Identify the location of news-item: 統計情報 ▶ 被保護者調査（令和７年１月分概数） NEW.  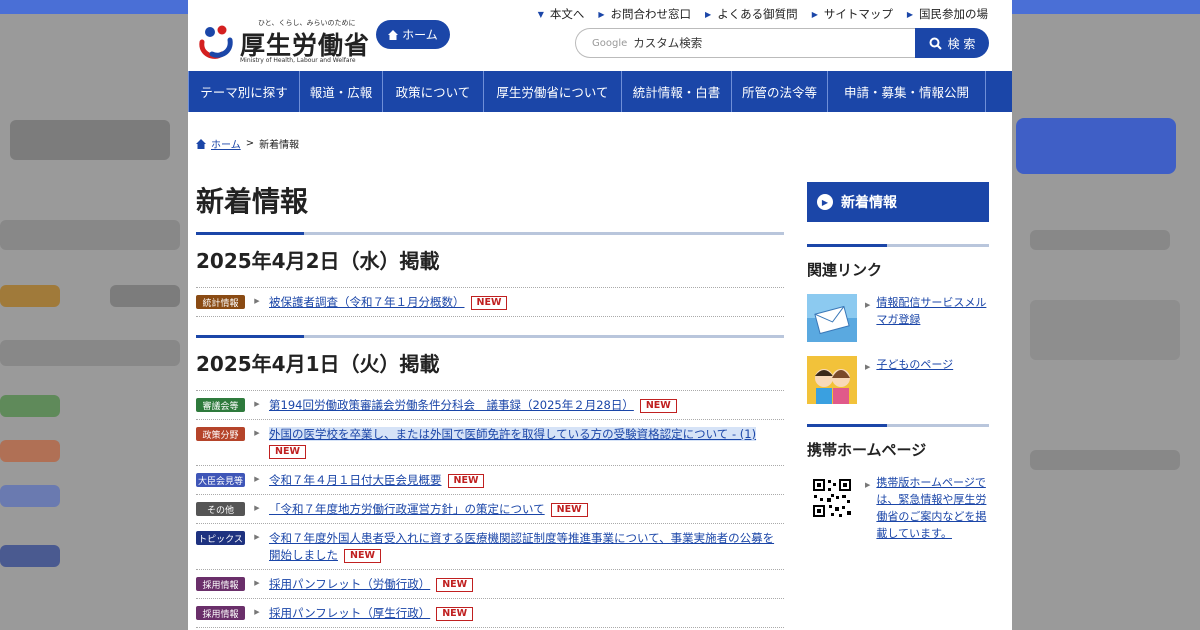
(490, 302).